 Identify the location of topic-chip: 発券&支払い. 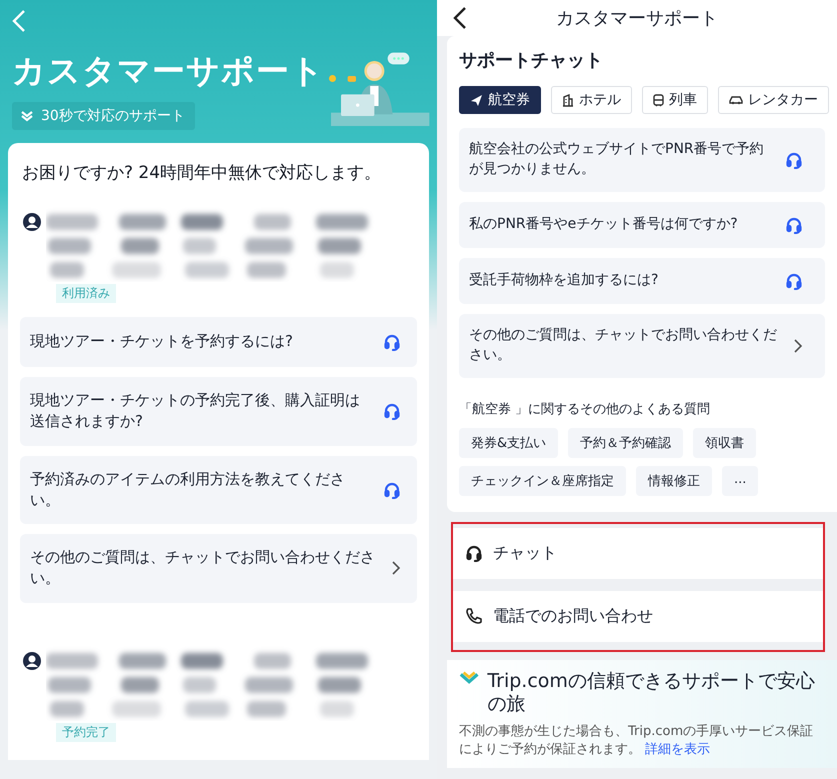
(508, 443).